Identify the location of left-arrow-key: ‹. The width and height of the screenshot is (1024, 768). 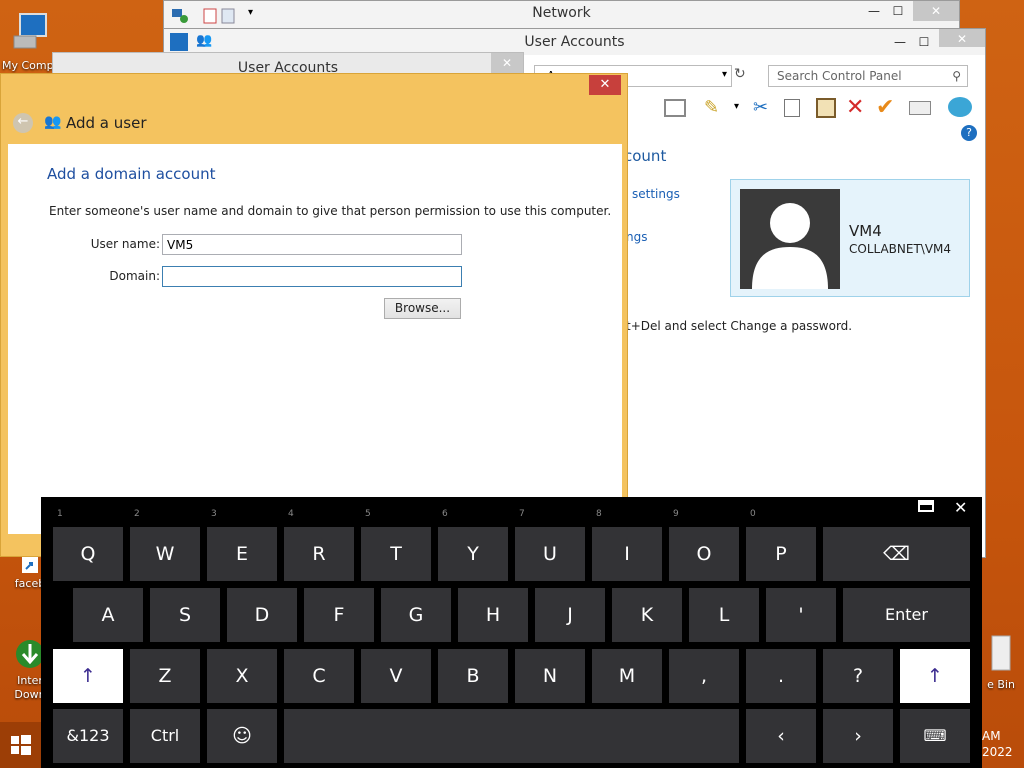
(781, 736).